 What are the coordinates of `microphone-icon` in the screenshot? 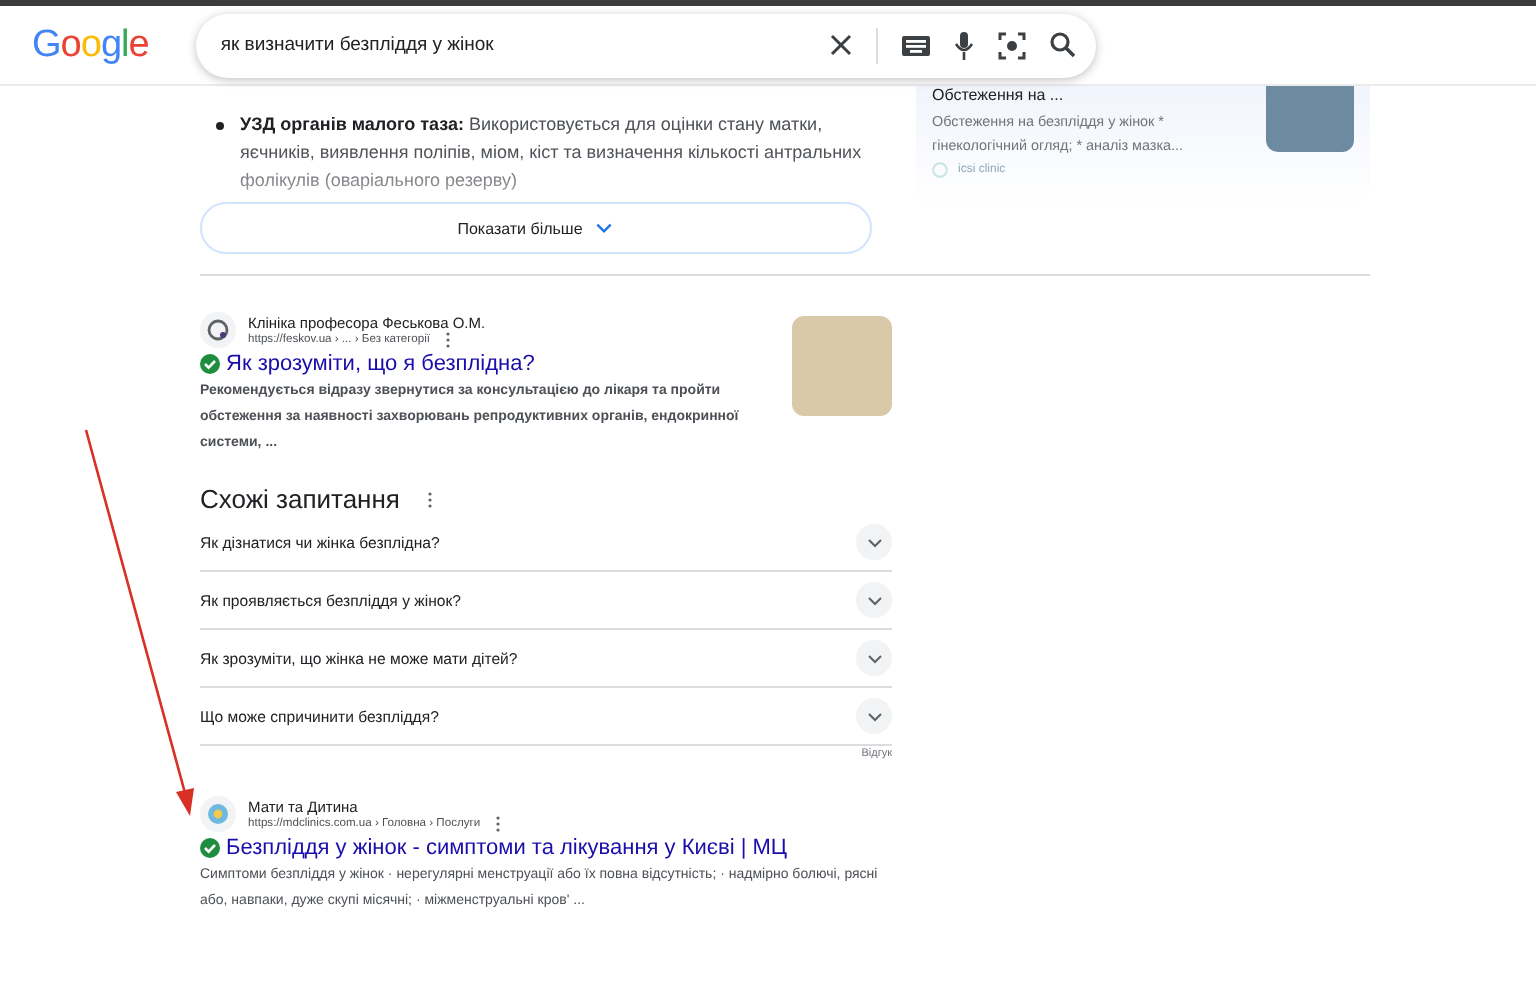 It's located at (964, 45).